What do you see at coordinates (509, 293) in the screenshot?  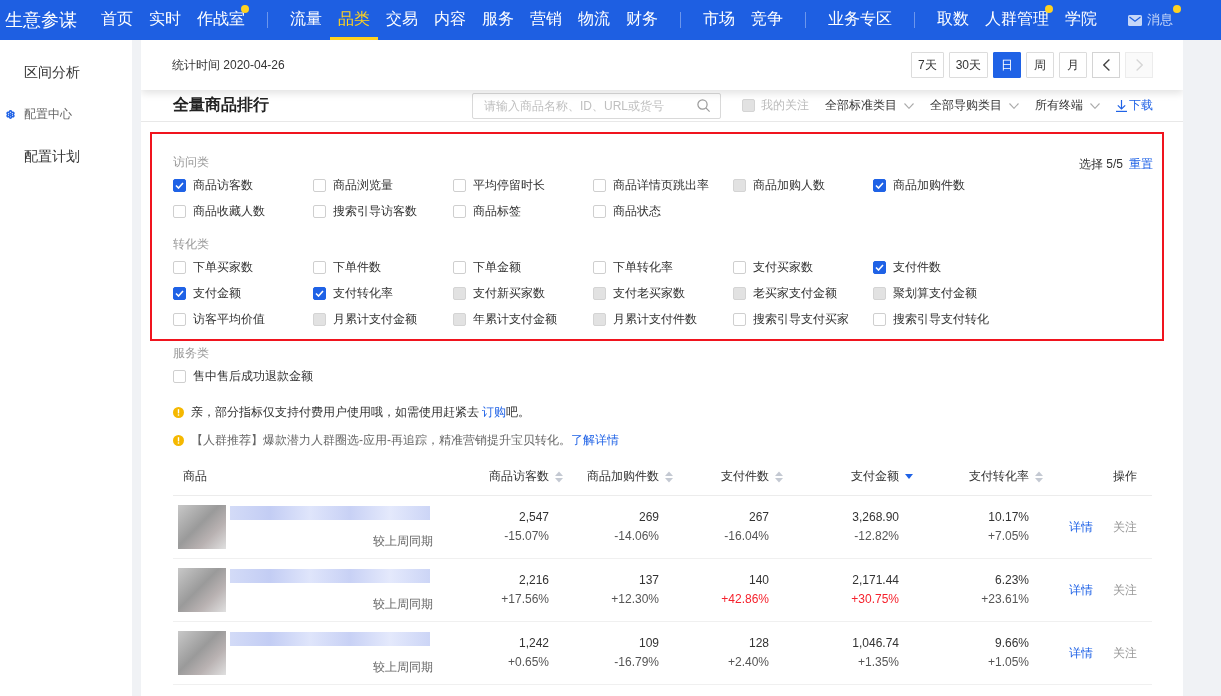 I see `checkbox-label: 支付新买家数` at bounding box center [509, 293].